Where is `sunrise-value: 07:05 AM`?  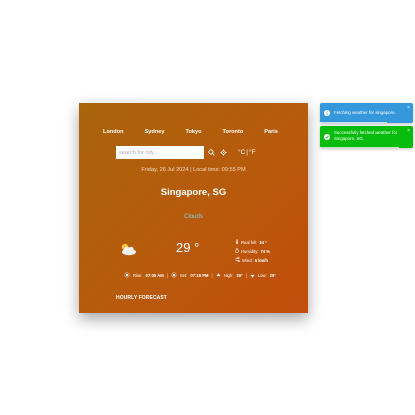 sunrise-value: 07:05 AM is located at coordinates (154, 275).